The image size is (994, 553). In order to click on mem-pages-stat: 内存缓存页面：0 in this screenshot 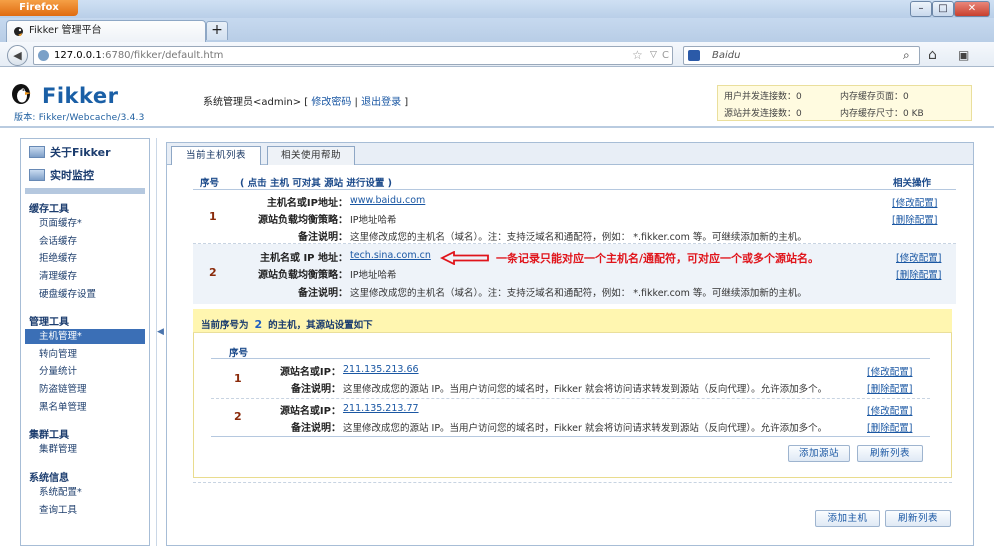, I will do `click(874, 97)`.